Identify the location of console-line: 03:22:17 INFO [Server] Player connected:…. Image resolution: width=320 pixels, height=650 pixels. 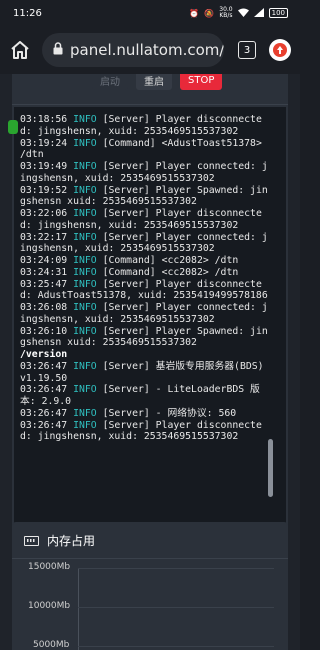
(144, 244).